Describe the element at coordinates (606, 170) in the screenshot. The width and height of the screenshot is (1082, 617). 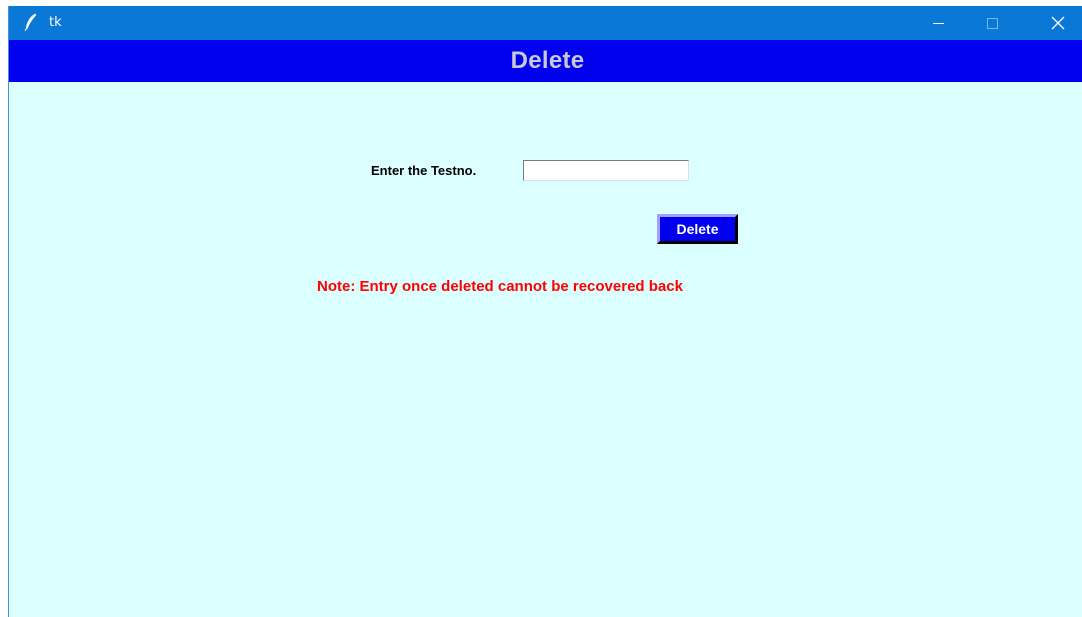
I see `testno-input` at that location.